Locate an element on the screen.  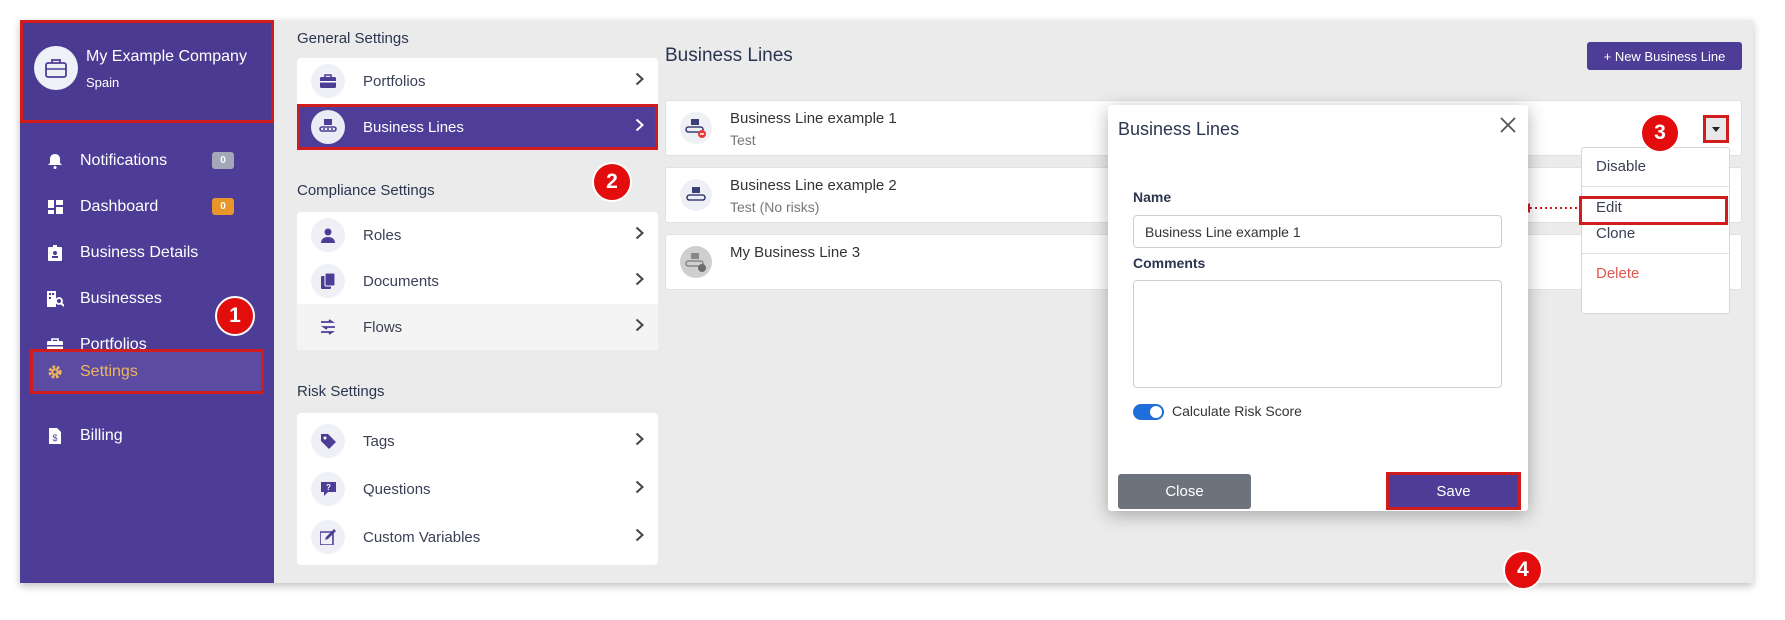
settings-item-label: Documents is located at coordinates (401, 281).